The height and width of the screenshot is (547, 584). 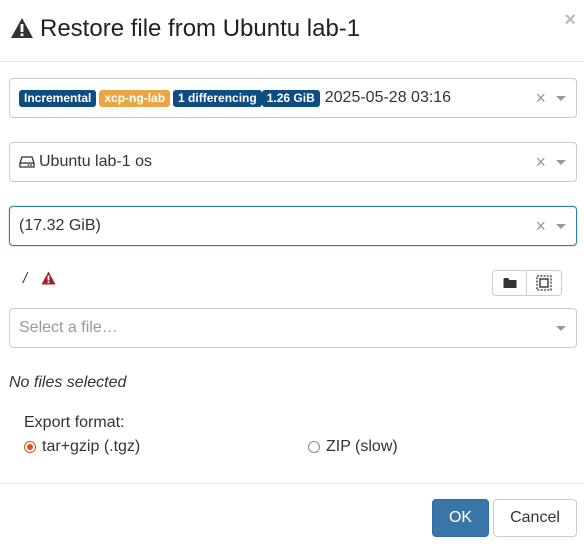 I want to click on radio-tgz: tar+gzip (.tgz), so click(x=82, y=447).